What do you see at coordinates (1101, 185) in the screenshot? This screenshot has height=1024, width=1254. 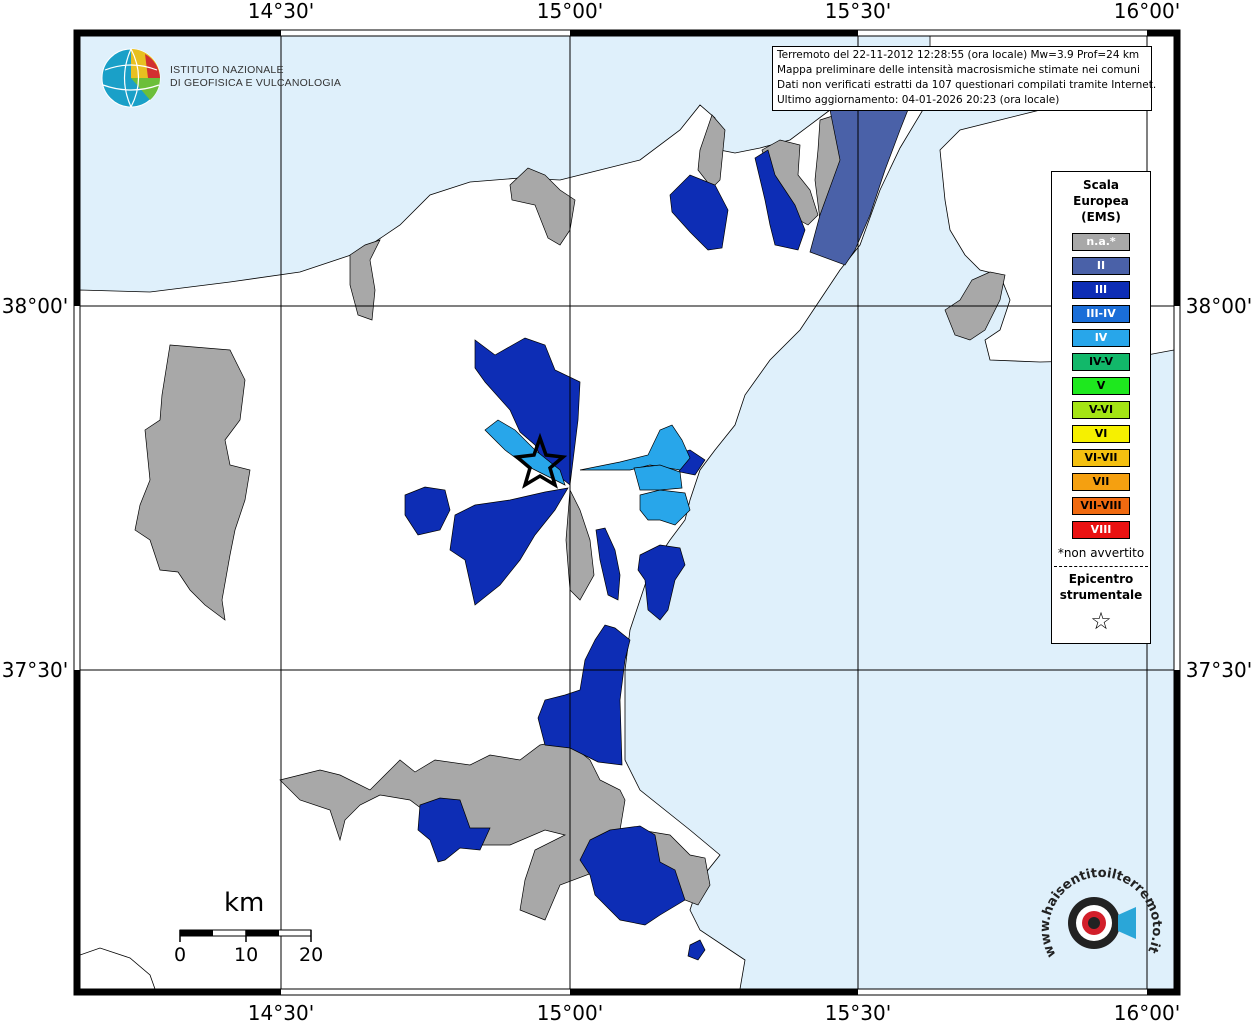 I see `legend-title-line-1: Scala` at bounding box center [1101, 185].